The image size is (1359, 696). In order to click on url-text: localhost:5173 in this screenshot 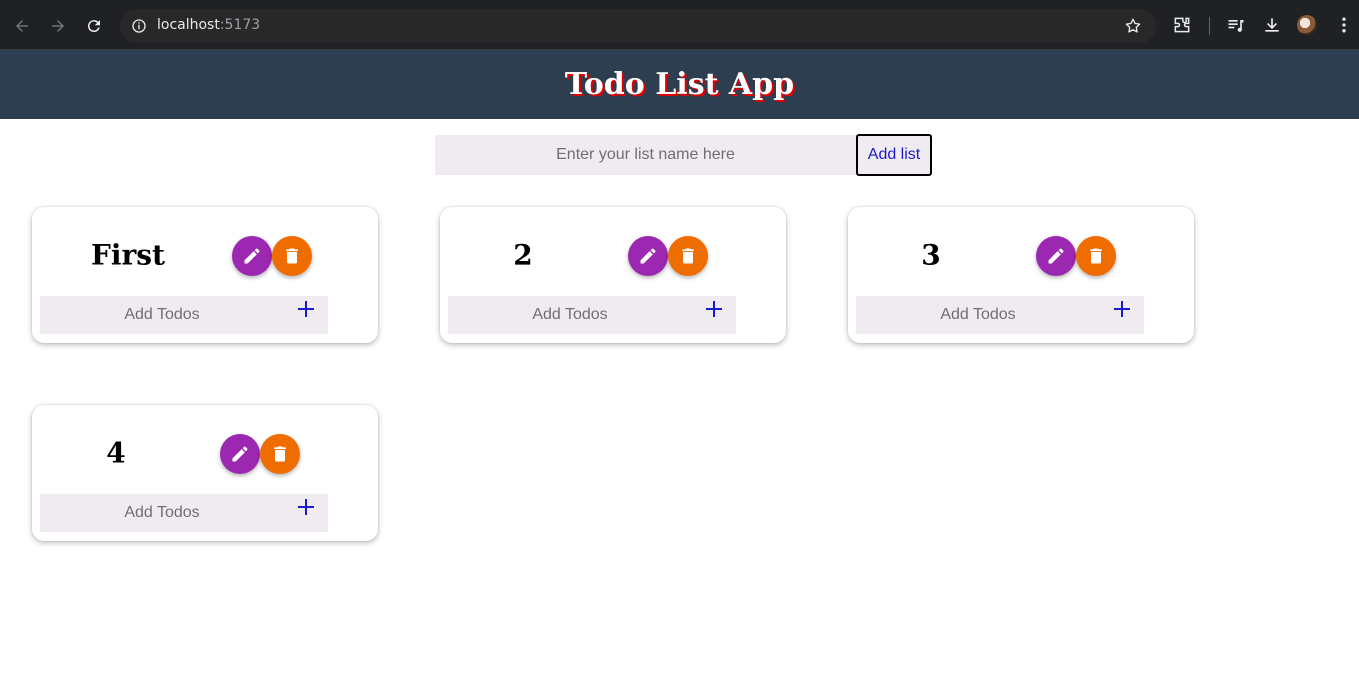, I will do `click(208, 25)`.